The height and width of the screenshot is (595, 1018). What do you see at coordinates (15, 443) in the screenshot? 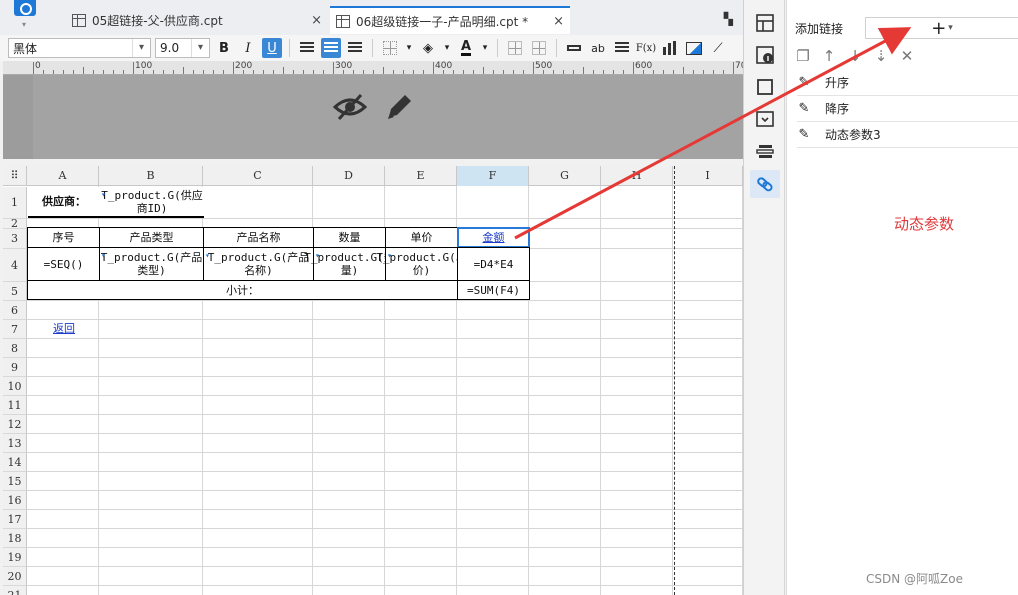
I see `row-header-13: 13` at bounding box center [15, 443].